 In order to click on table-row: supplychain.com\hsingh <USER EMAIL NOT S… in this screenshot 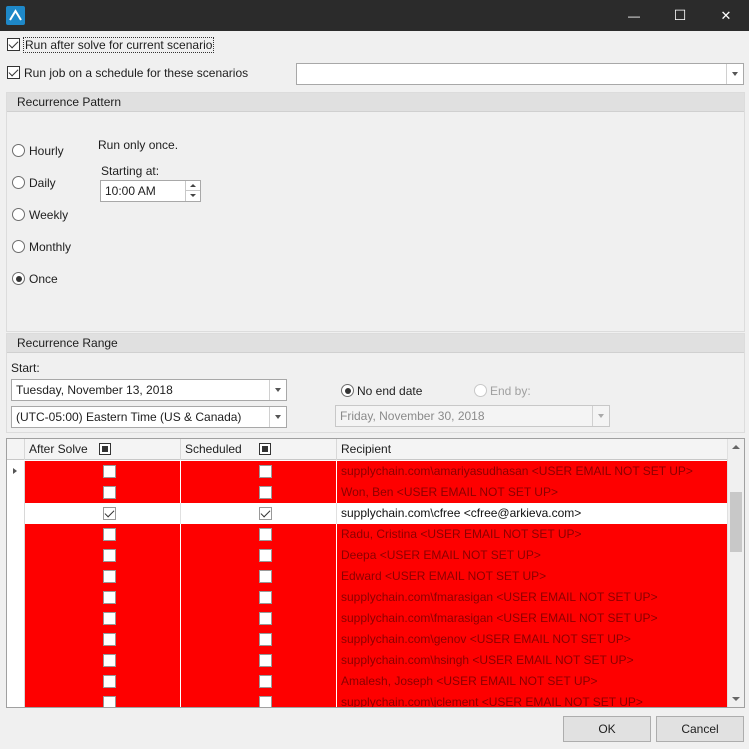, I will do `click(367, 660)`.